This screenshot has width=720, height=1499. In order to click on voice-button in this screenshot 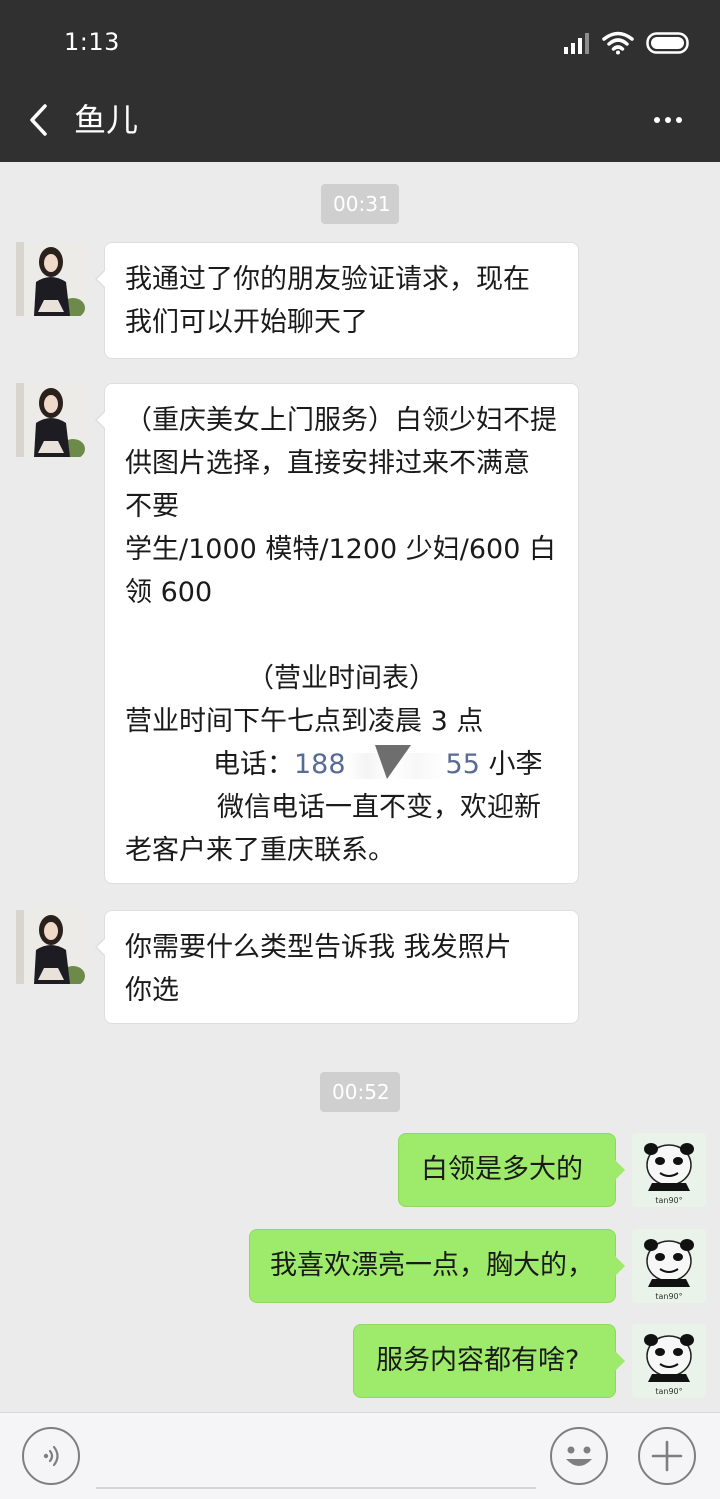, I will do `click(51, 1456)`.